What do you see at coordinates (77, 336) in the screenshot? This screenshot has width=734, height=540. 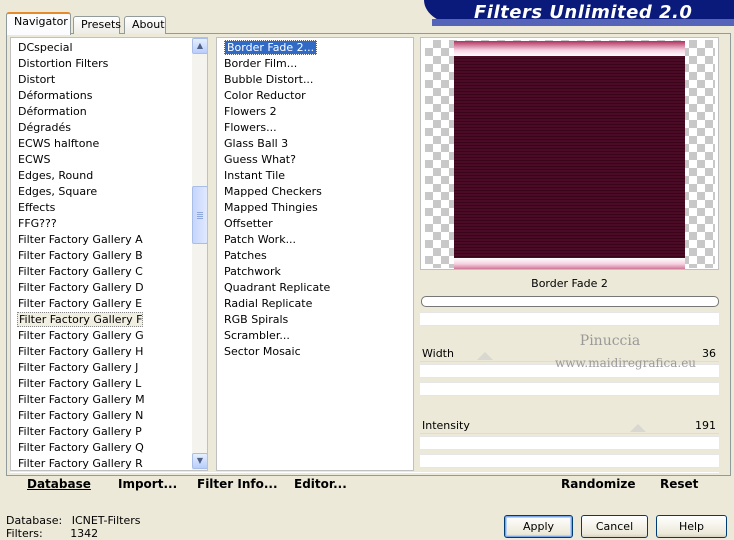 I see `category-item: Filter Factory Gallery G` at bounding box center [77, 336].